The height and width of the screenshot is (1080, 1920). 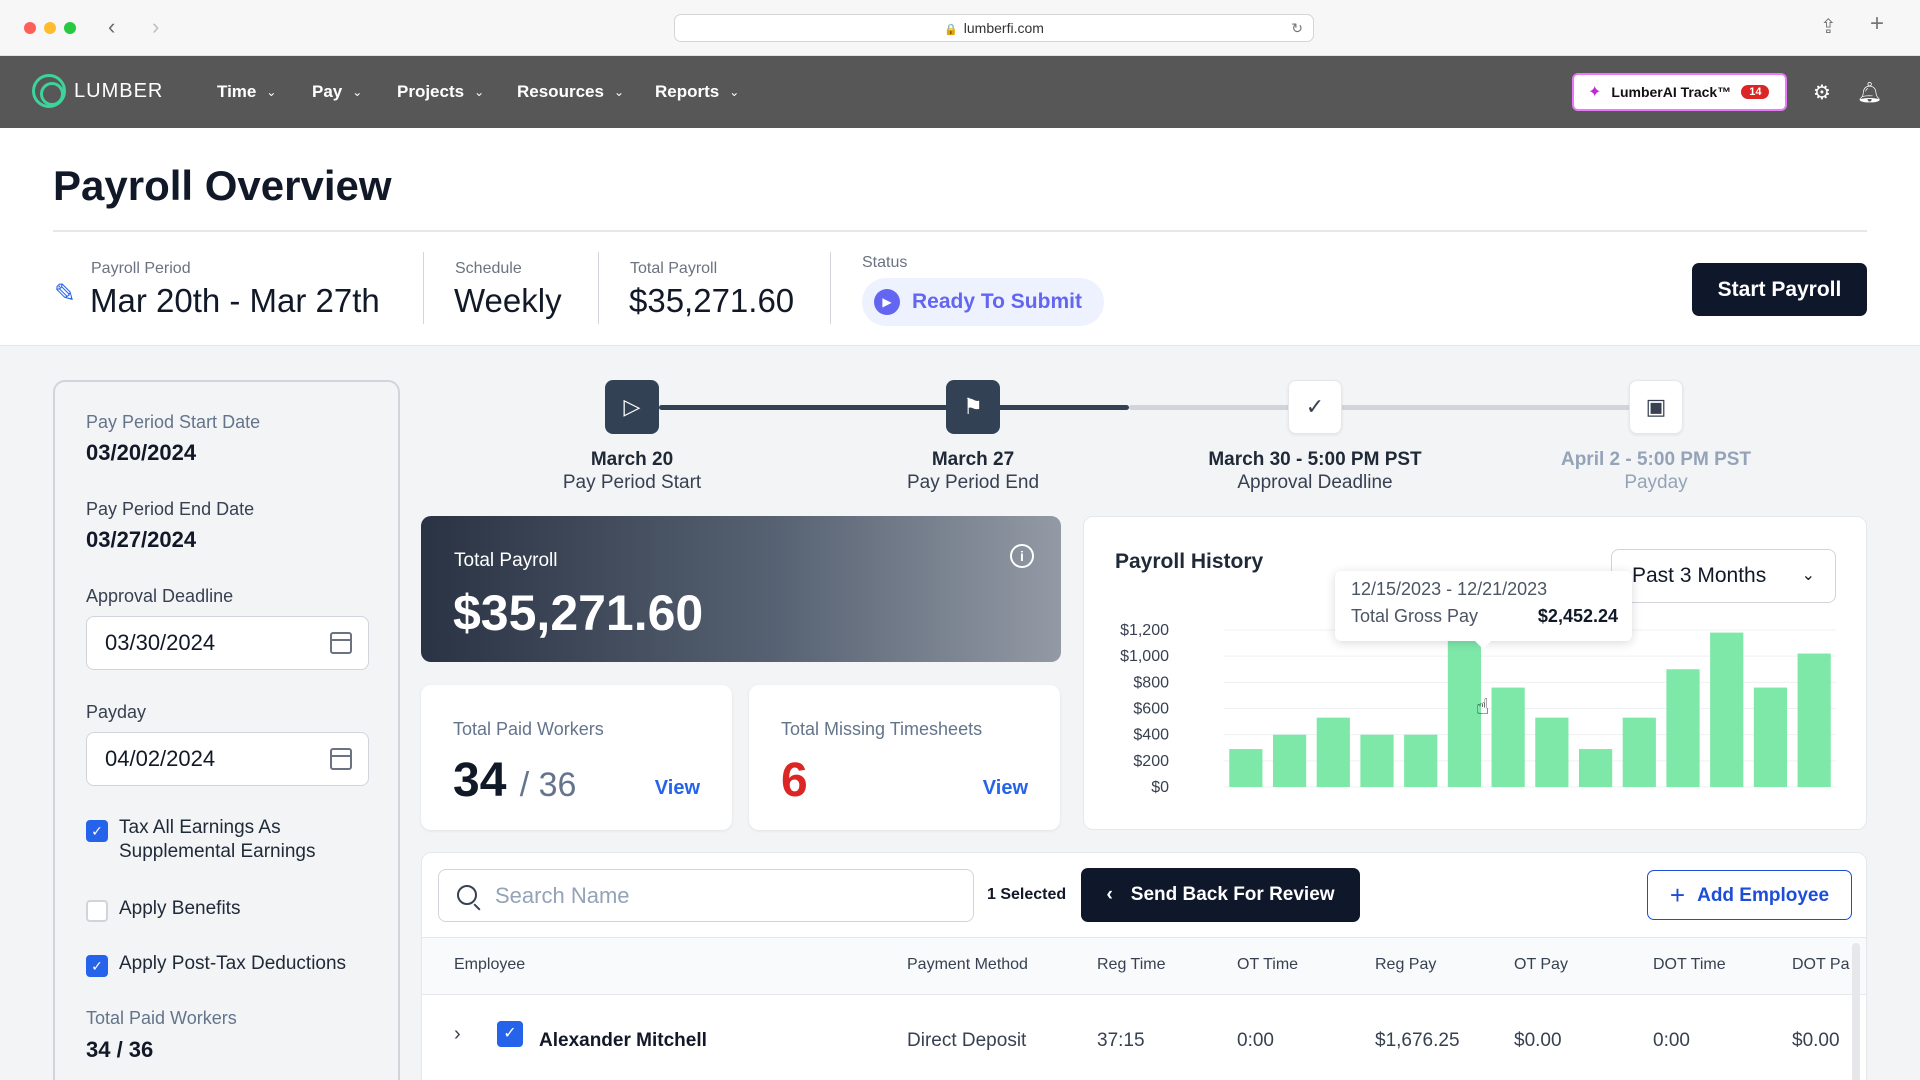 I want to click on send-back-for-review-button: ‹ Send Back For Review, so click(x=1220, y=895).